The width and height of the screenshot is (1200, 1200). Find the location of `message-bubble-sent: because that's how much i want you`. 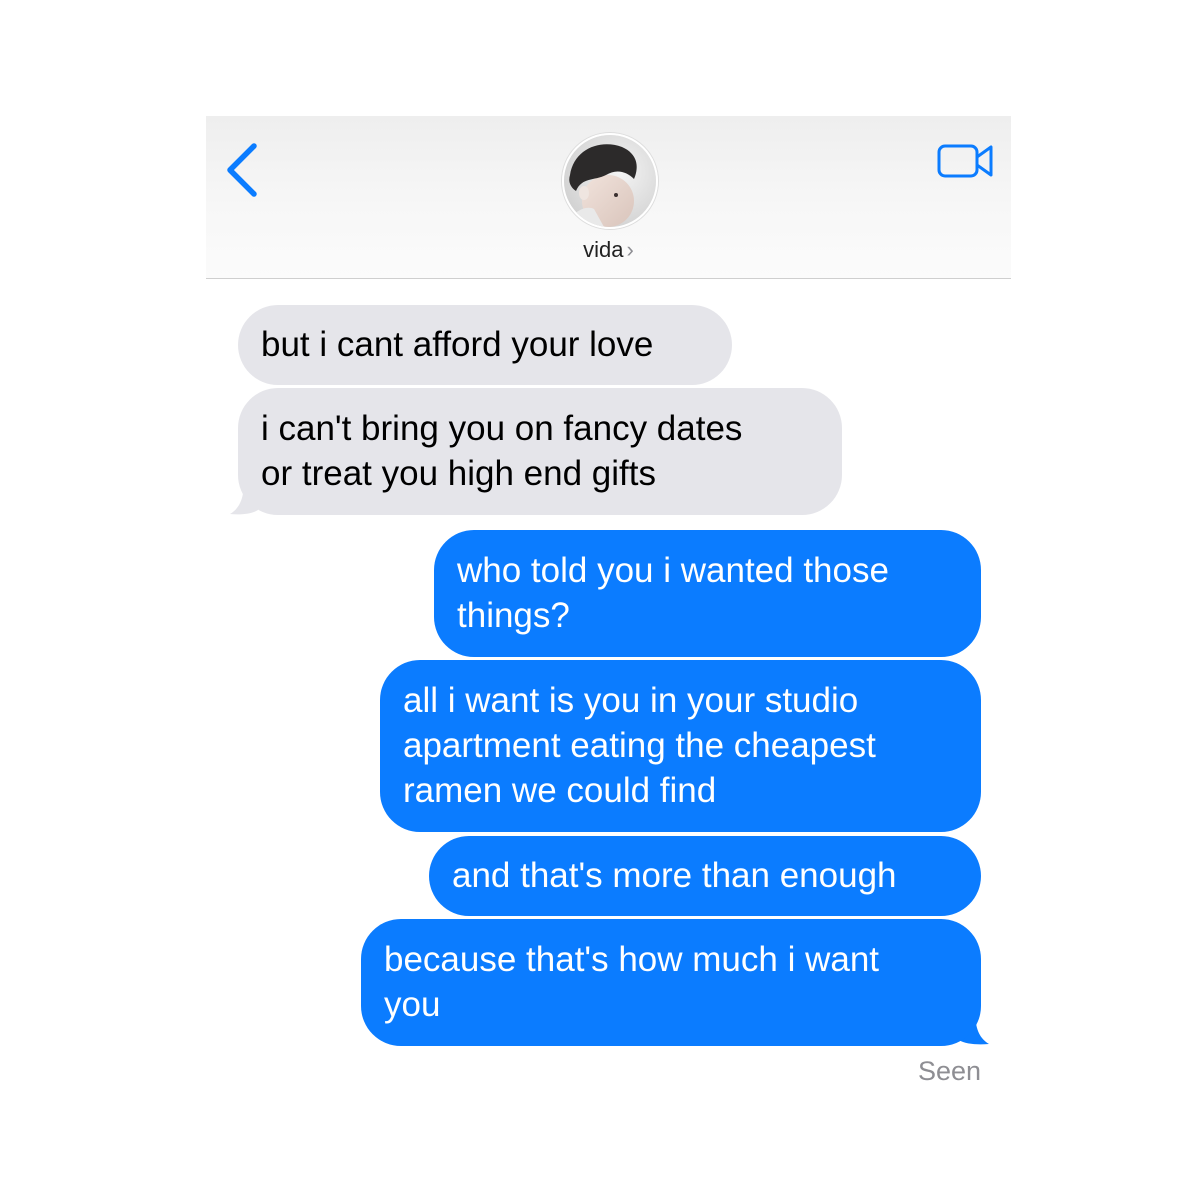

message-bubble-sent: because that's how much i want you is located at coordinates (671, 982).